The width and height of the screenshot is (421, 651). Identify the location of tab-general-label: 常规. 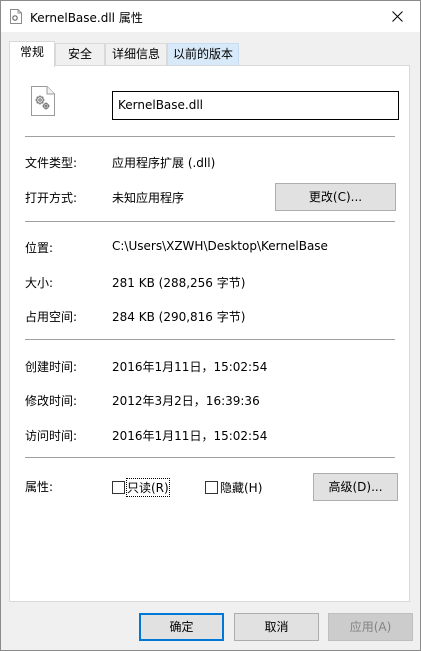
(31, 52).